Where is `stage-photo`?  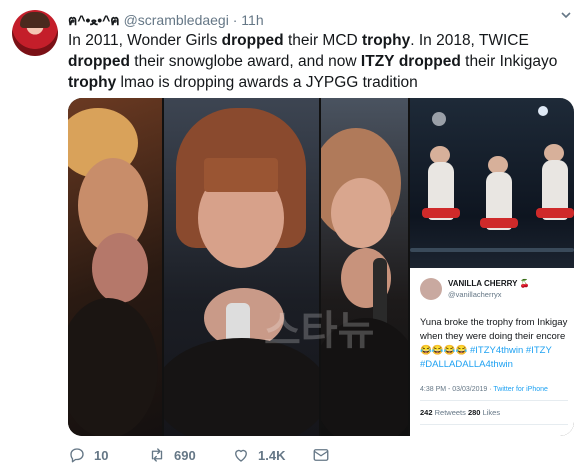 stage-photo is located at coordinates (492, 183).